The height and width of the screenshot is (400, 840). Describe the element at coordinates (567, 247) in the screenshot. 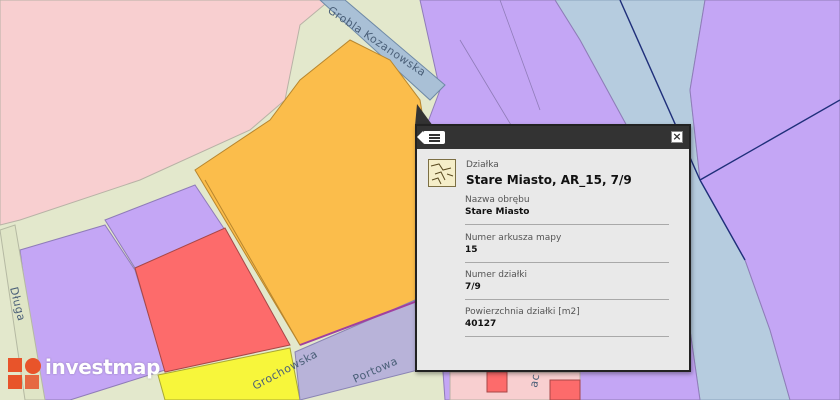

I see `field-arkusz: Numer arkusza mapy 15` at that location.